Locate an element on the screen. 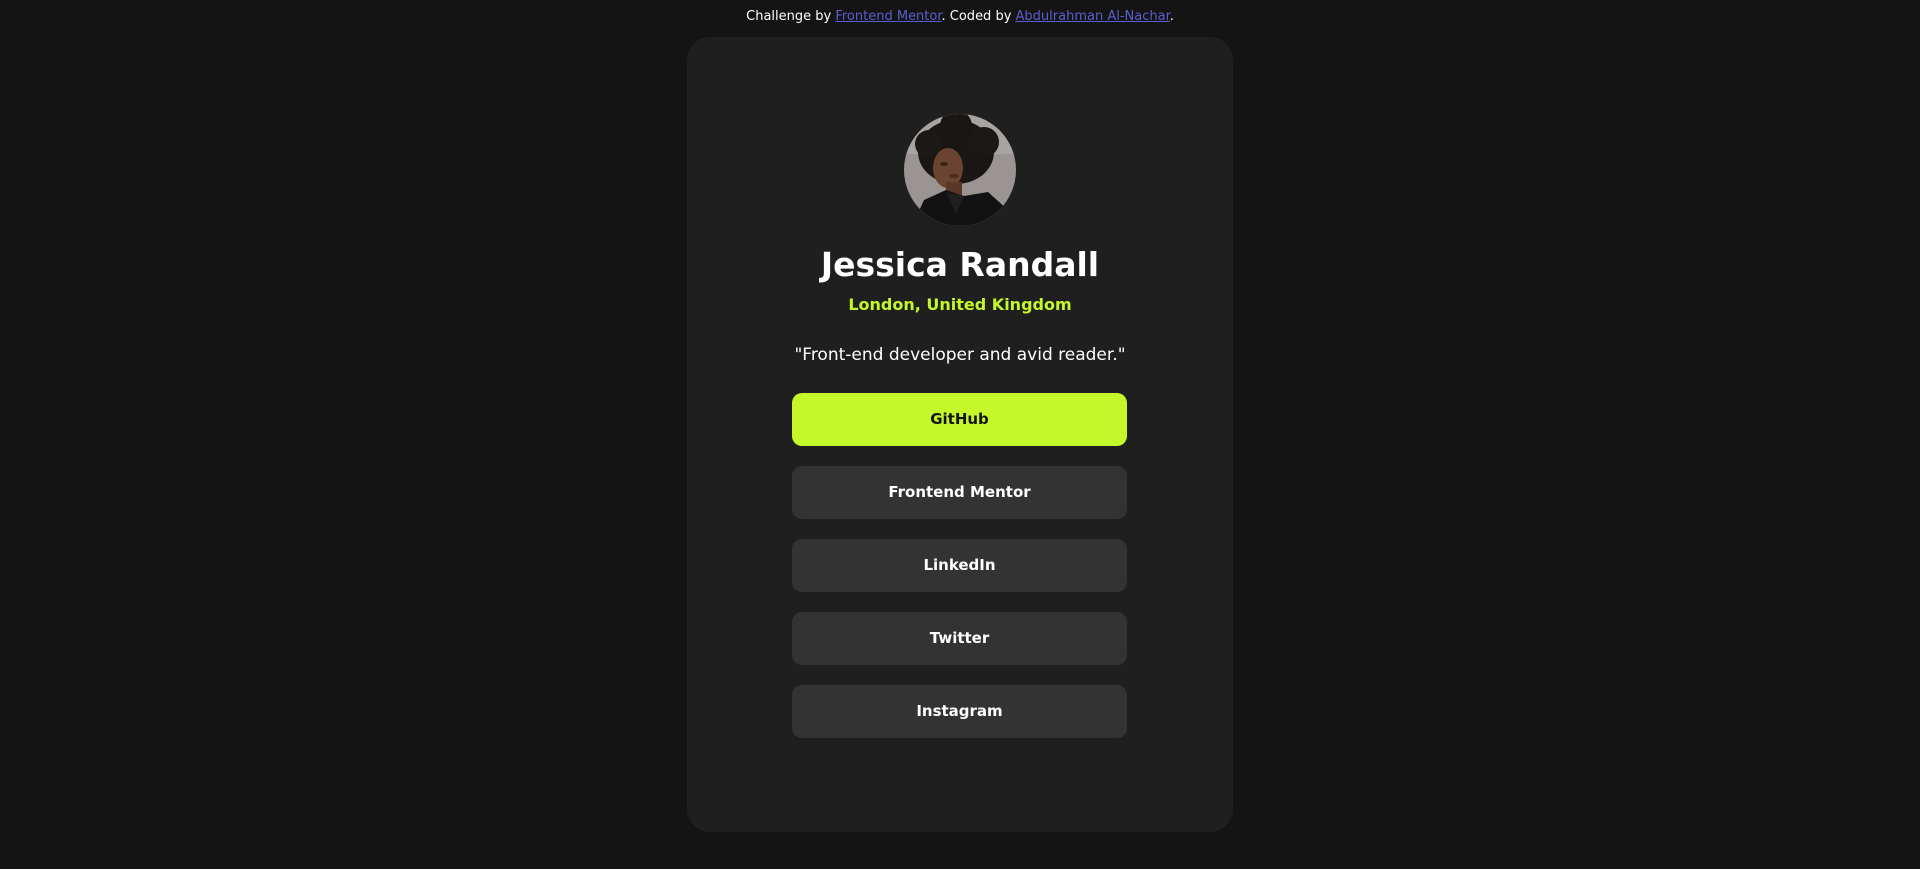  avatar is located at coordinates (960, 170).